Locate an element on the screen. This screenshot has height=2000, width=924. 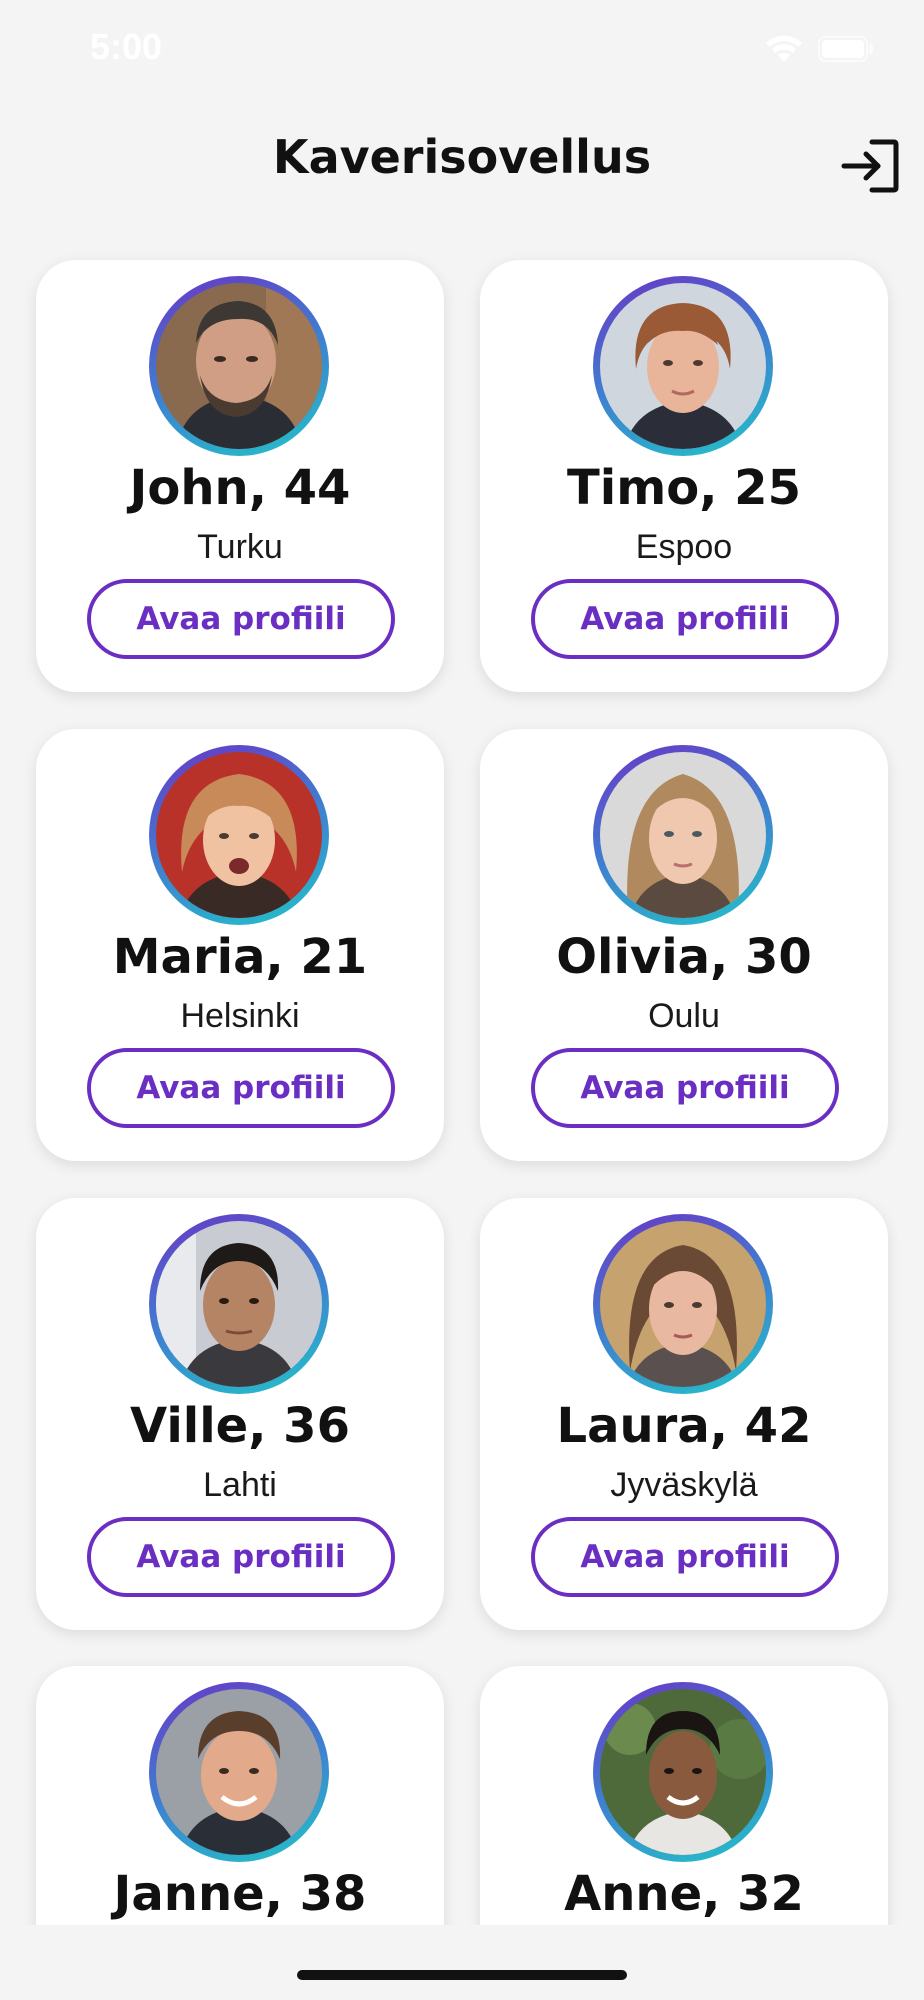
friend-name: Maria, 21 is located at coordinates (240, 957).